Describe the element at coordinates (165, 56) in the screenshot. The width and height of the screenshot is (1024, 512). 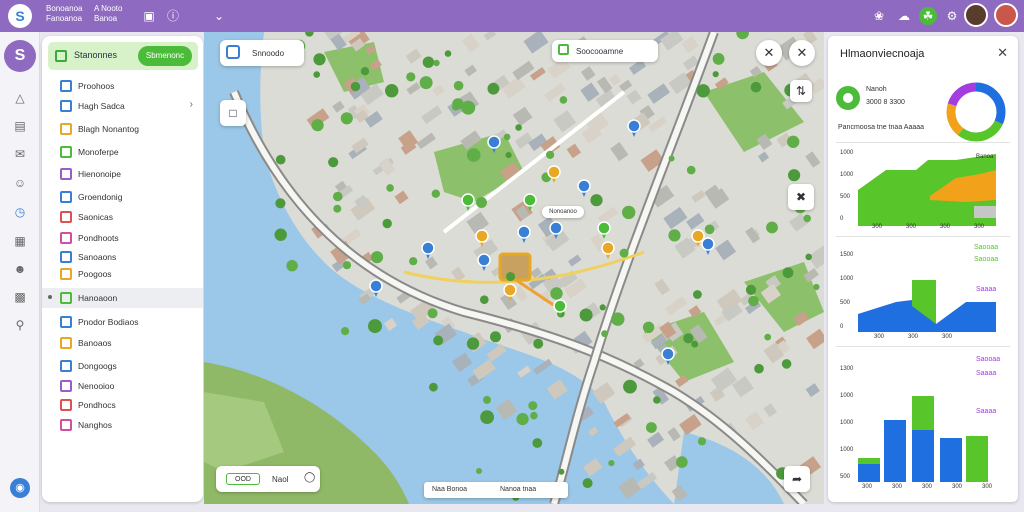
I see `panel-action-button: Sbmenonc` at that location.